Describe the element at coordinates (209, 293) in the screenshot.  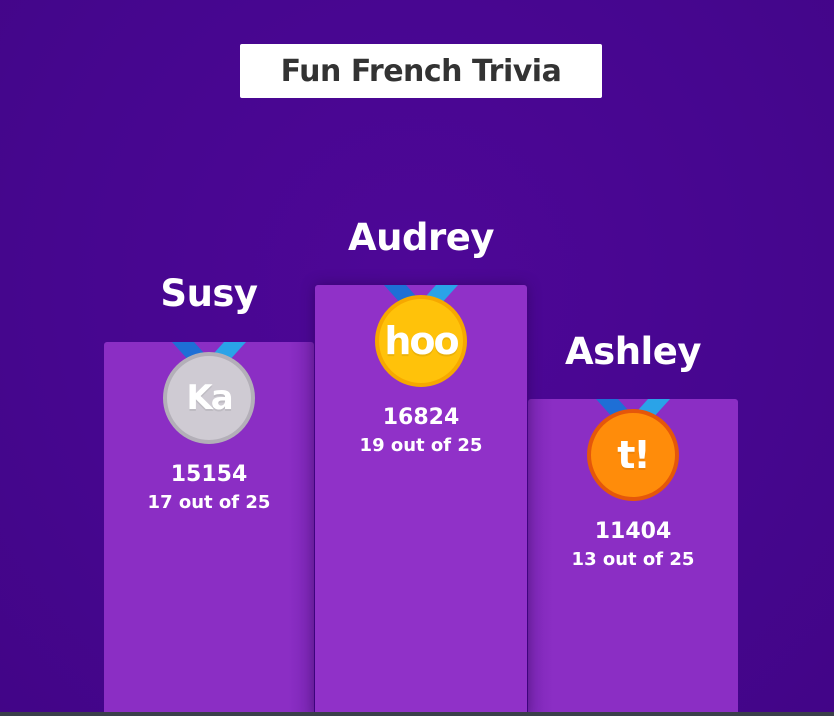
I see `second-place-name: Susy` at that location.